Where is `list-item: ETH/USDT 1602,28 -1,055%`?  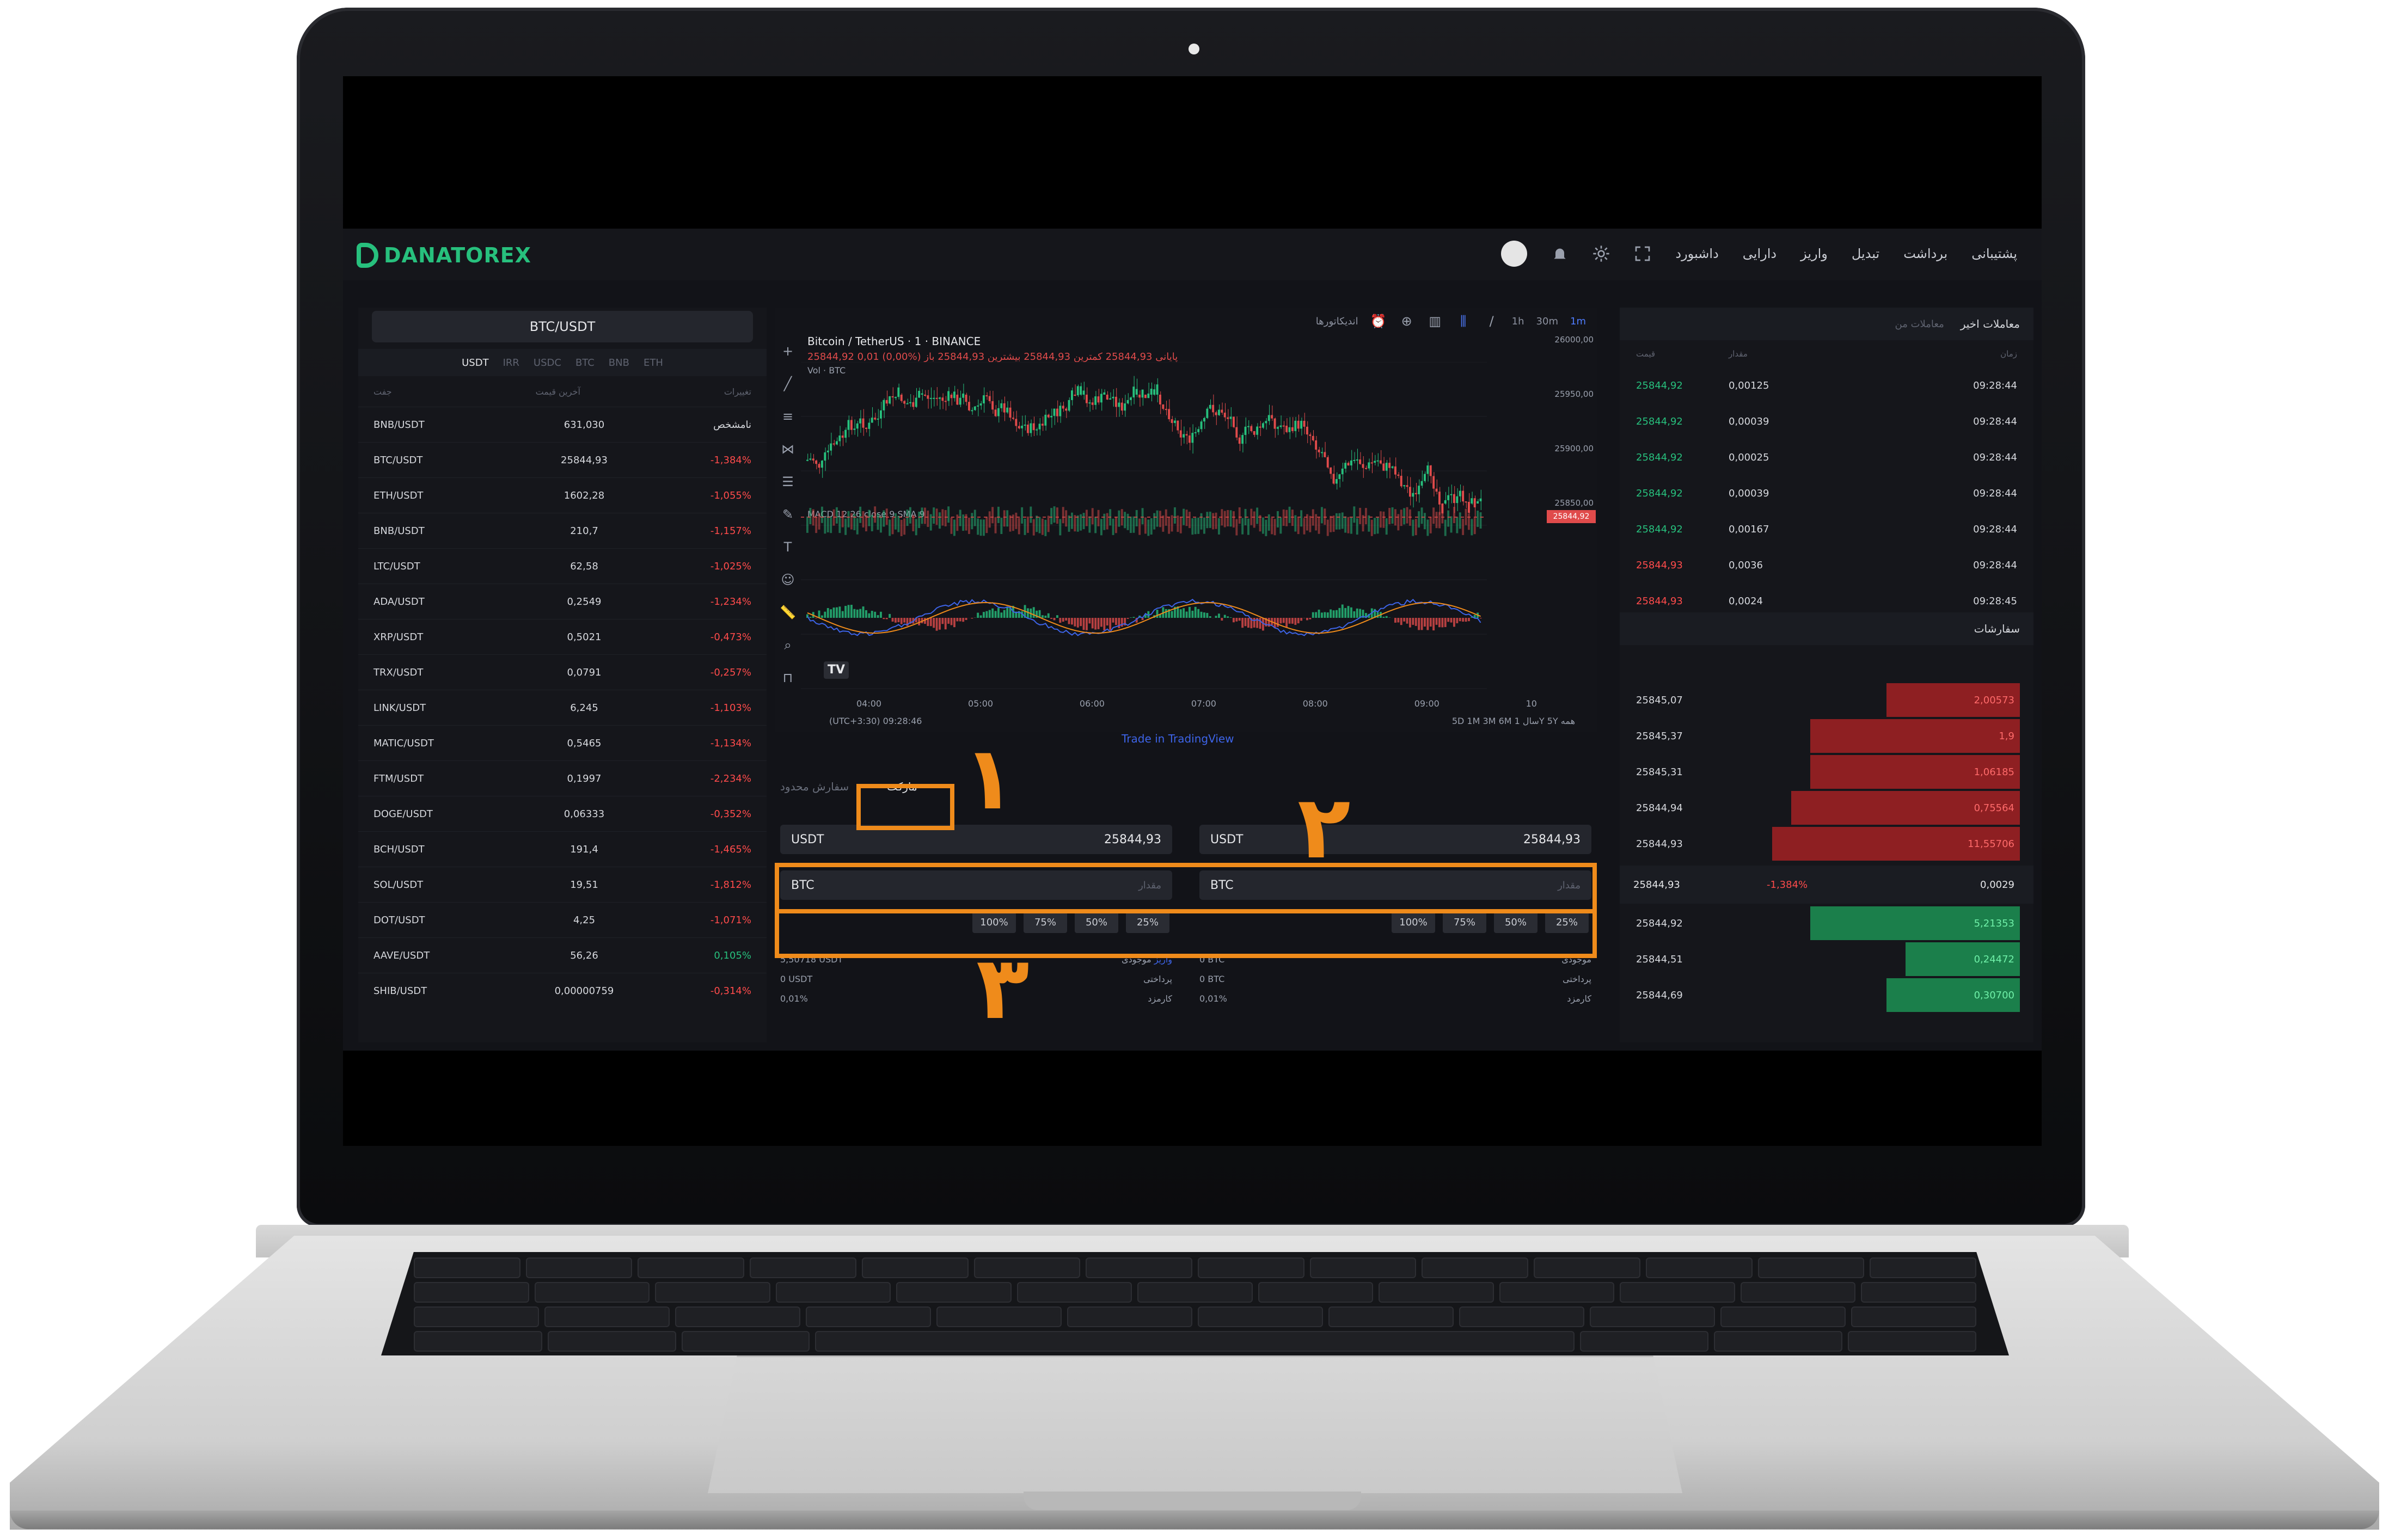 list-item: ETH/USDT 1602,28 -1,055% is located at coordinates (562, 495).